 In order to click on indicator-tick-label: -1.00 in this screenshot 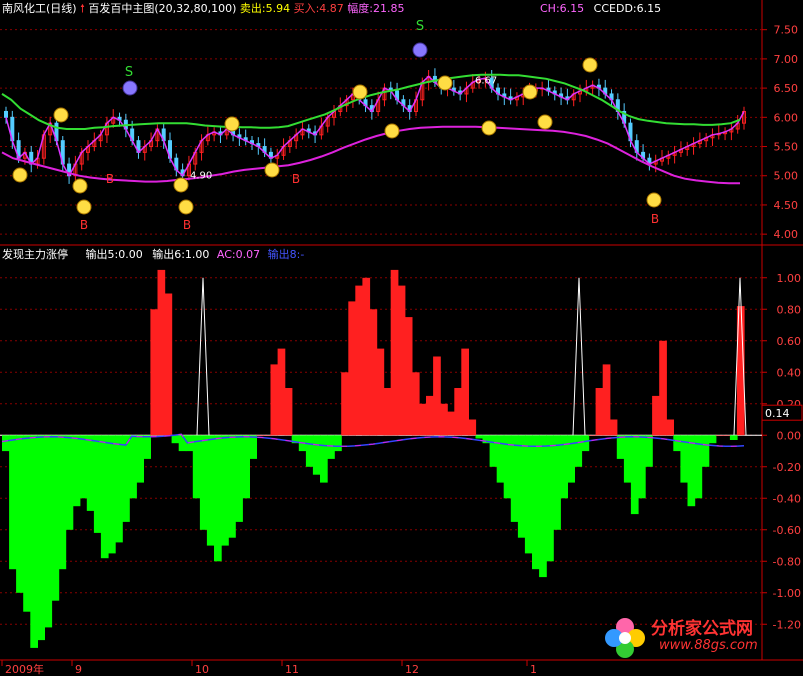, I will do `click(787, 593)`.